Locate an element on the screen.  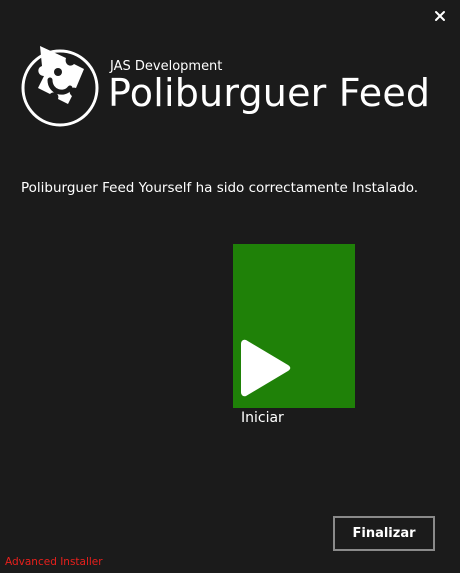
play-icon is located at coordinates (266, 368).